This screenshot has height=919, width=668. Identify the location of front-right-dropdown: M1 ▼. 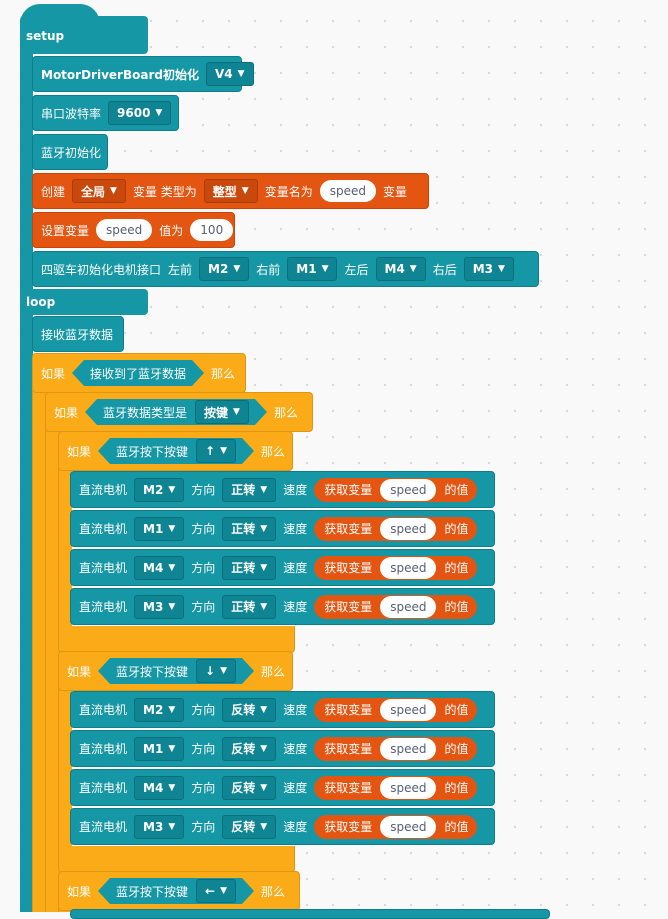
(312, 269).